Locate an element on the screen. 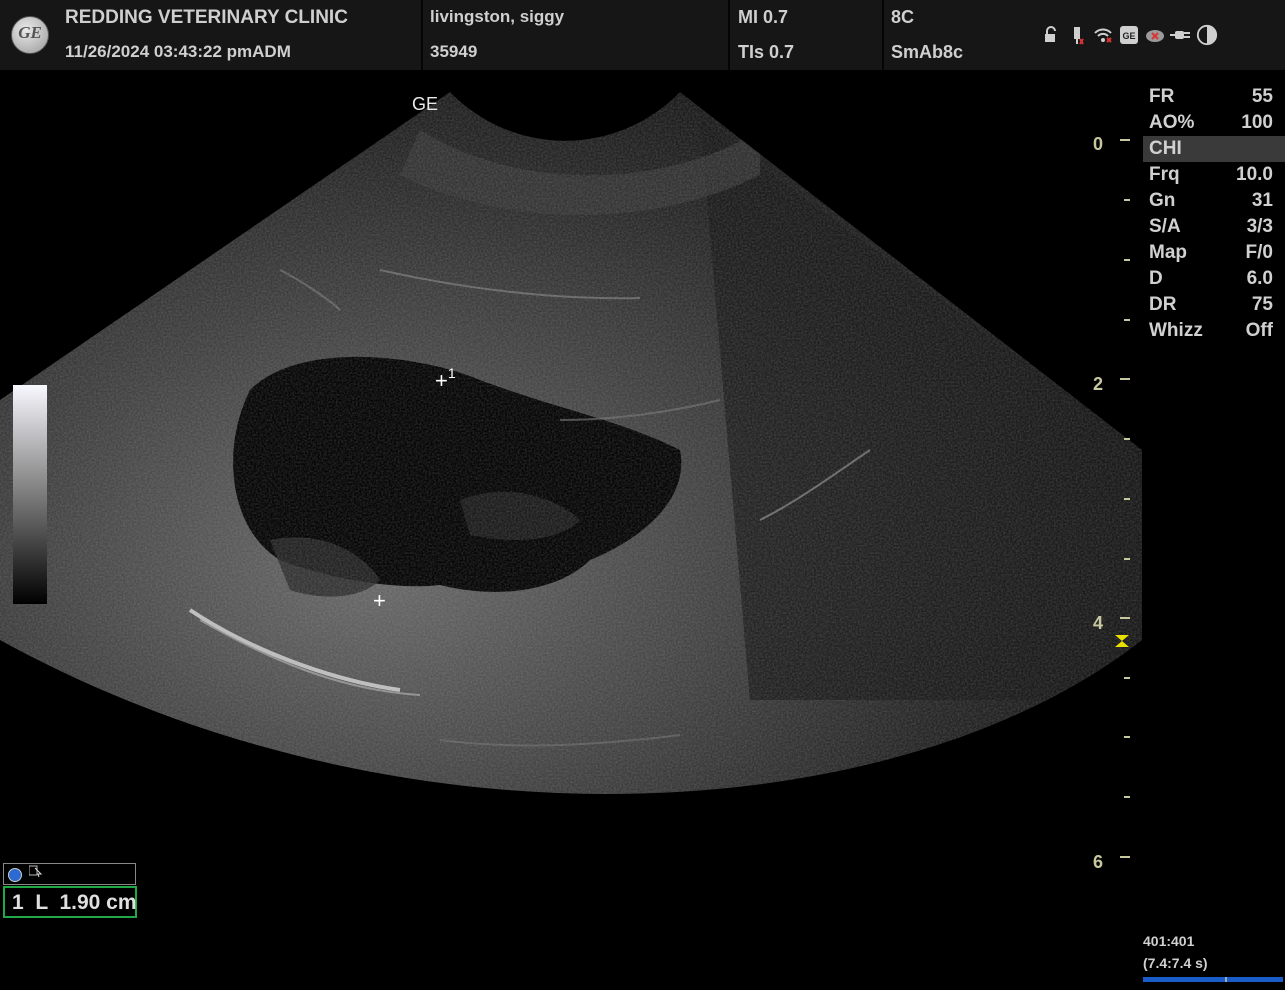 The height and width of the screenshot is (990, 1285). mi-value: MI 0.7 is located at coordinates (763, 17).